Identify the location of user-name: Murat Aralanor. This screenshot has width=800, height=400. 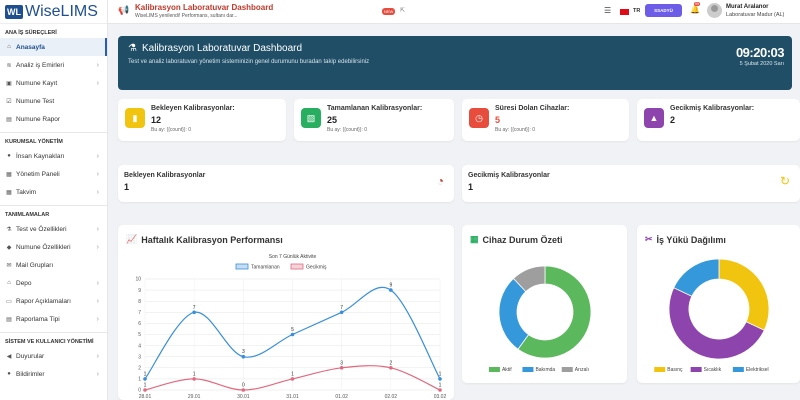
(747, 7).